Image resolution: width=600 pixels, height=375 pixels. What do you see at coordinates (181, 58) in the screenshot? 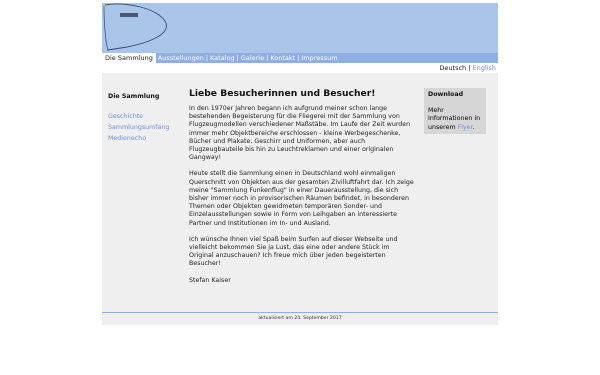
I see `nav-item-ausstellungen: Ausstellungen` at bounding box center [181, 58].